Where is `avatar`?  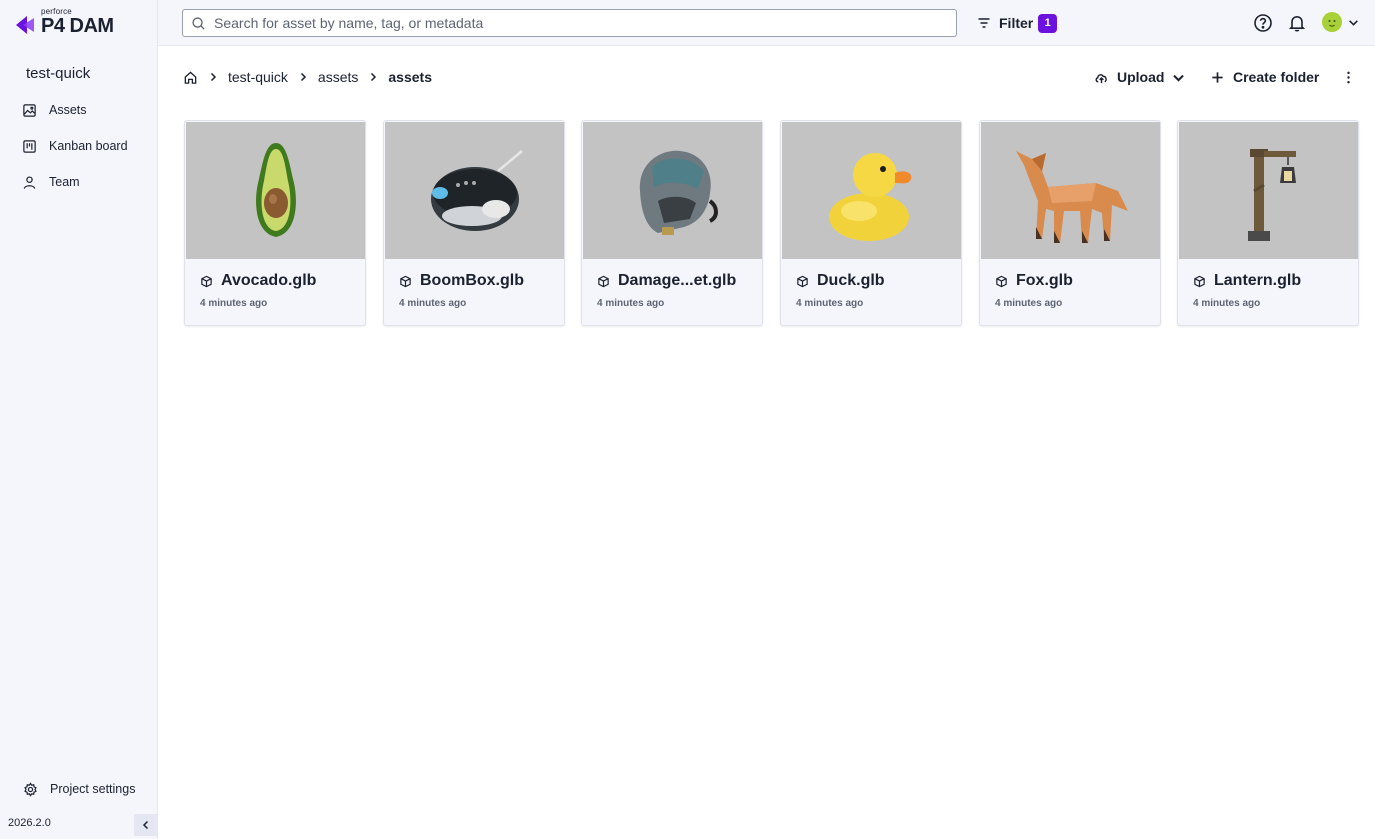 avatar is located at coordinates (1332, 22).